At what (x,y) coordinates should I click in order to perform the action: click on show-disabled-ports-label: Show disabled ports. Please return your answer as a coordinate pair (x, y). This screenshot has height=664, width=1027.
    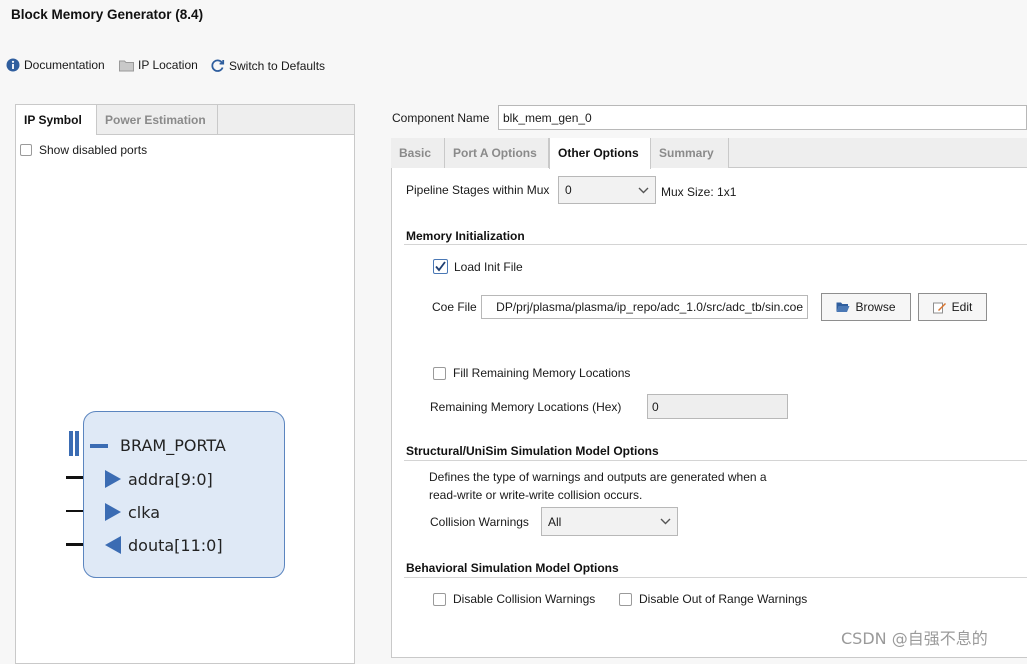
    Looking at the image, I should click on (93, 150).